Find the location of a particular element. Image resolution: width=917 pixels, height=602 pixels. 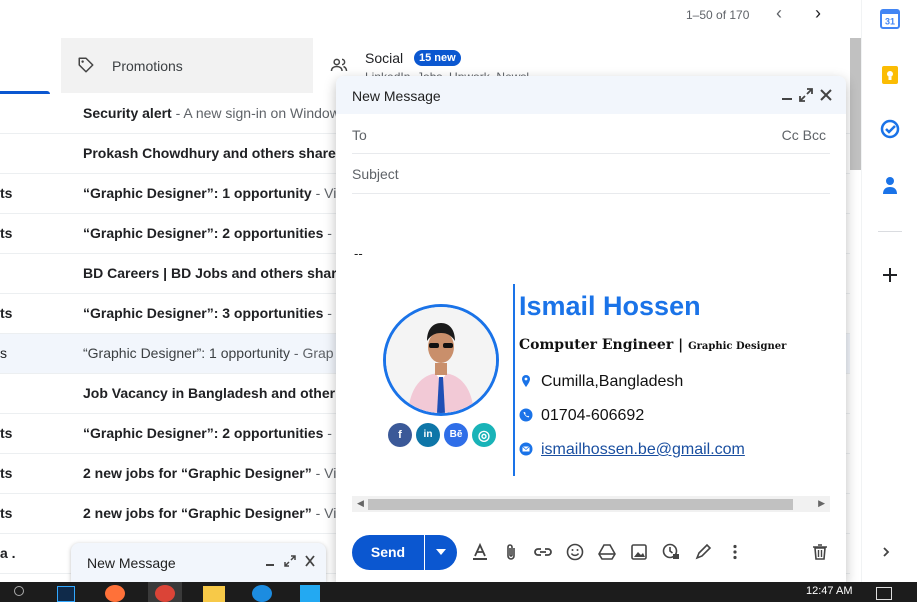

prev-page-button: ‹ is located at coordinates (779, 13).